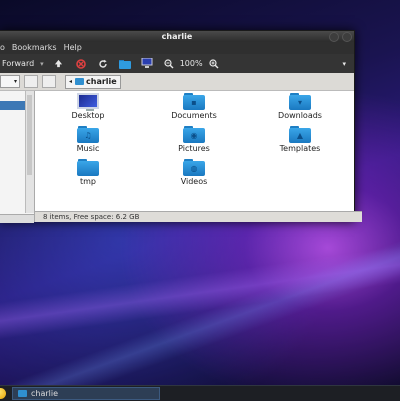 Image resolution: width=400 pixels, height=401 pixels. What do you see at coordinates (194, 167) in the screenshot?
I see `videos-folder-icon: ◍` at bounding box center [194, 167].